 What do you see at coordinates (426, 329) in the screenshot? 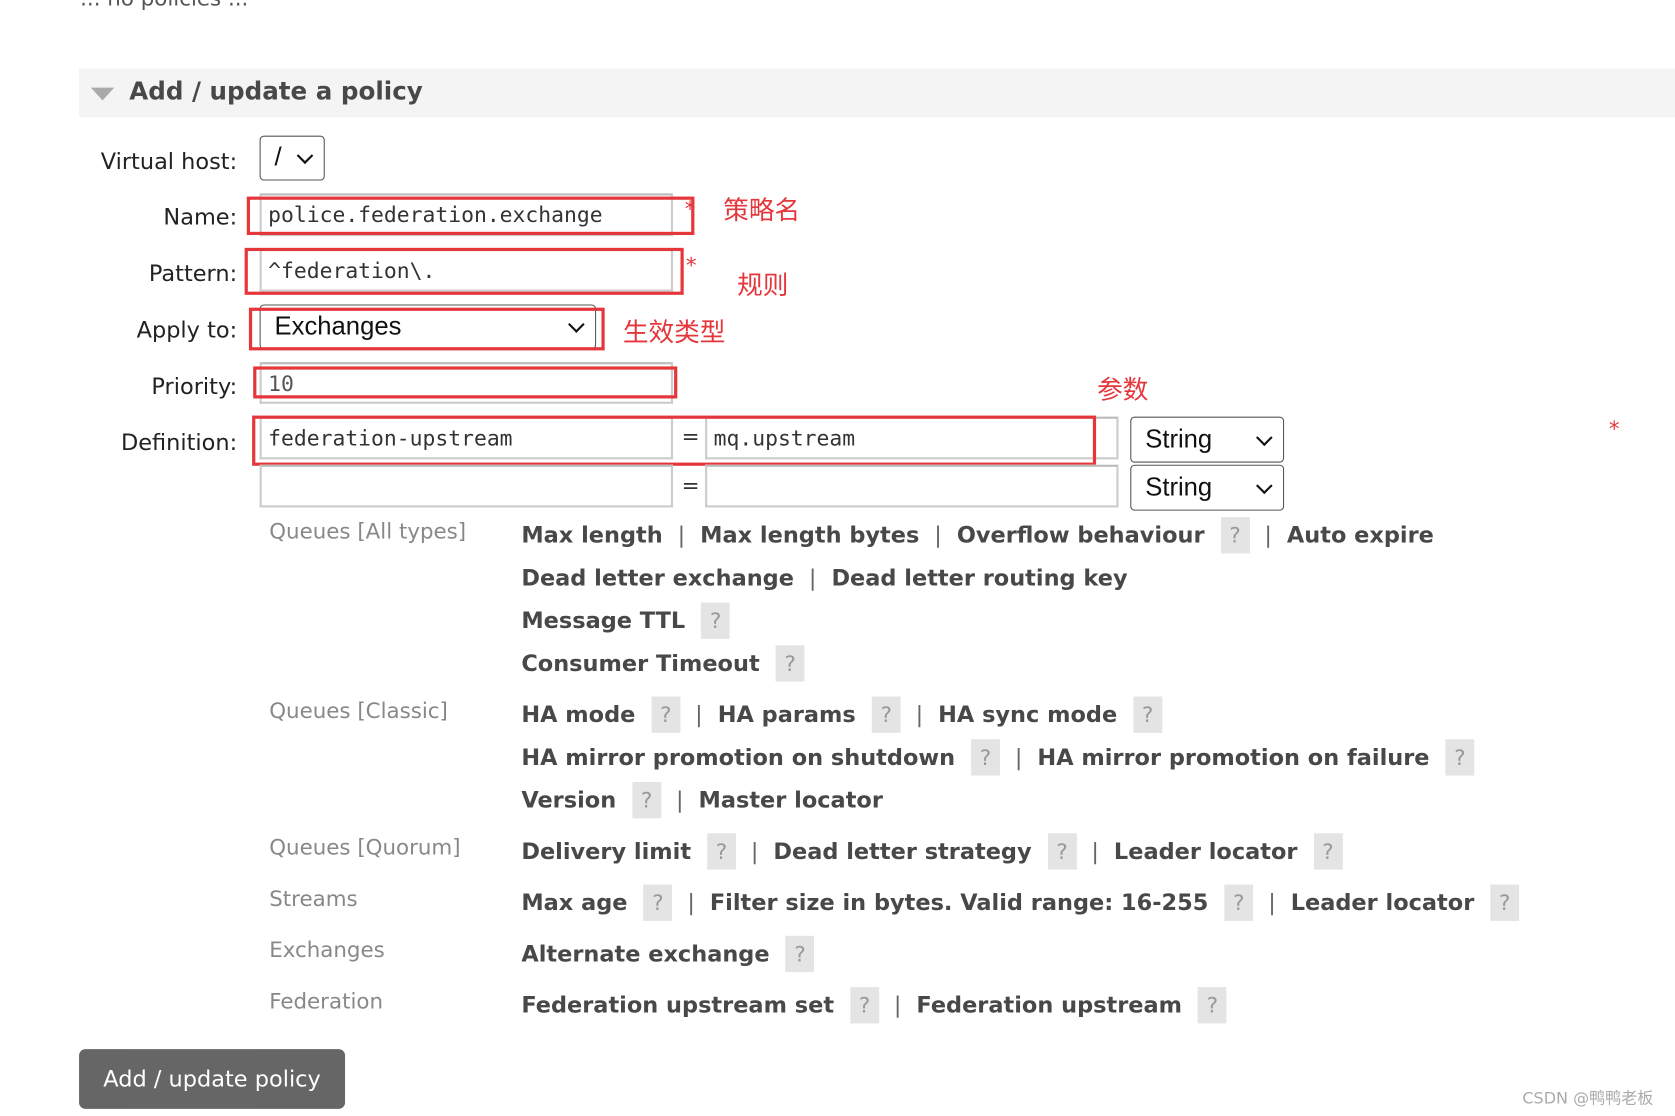
I see `highlight-box-apply-to` at bounding box center [426, 329].